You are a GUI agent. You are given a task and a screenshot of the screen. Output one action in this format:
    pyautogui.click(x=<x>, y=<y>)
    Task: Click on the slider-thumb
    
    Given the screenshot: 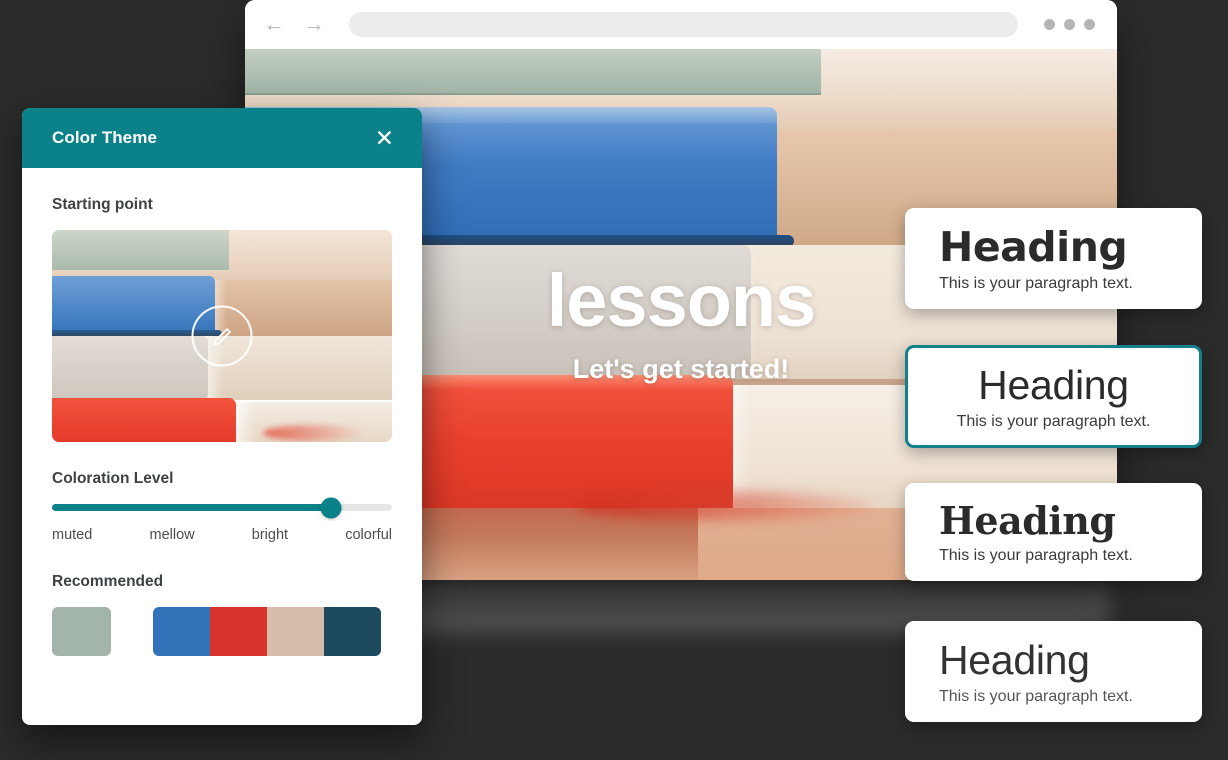 What is the action you would take?
    pyautogui.click(x=331, y=507)
    